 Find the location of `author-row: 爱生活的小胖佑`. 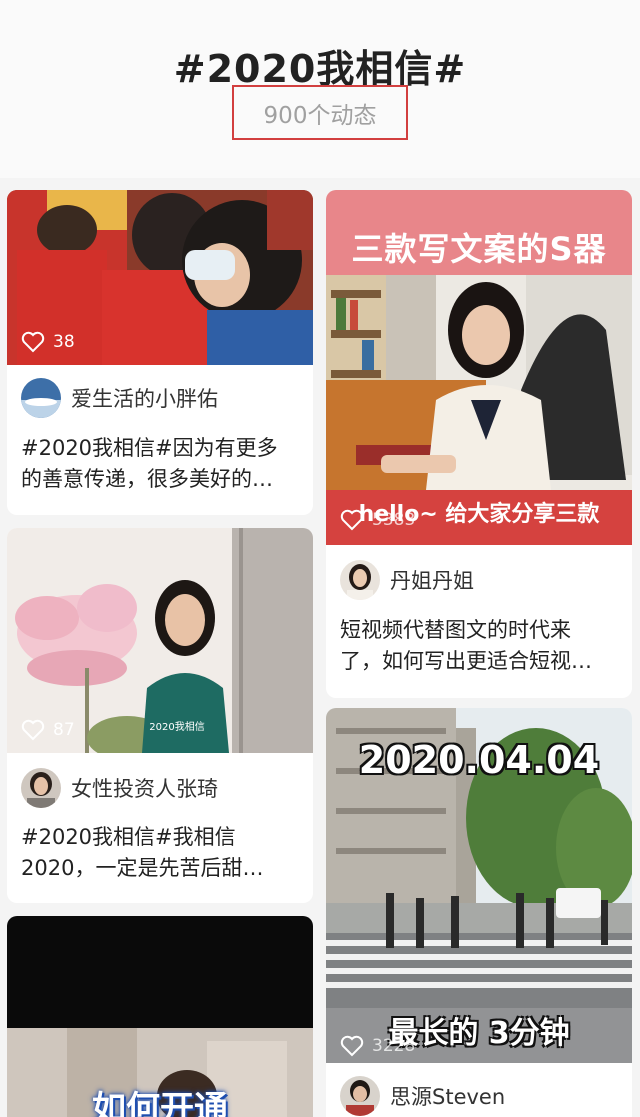

author-row: 爱生活的小胖佑 is located at coordinates (119, 398).